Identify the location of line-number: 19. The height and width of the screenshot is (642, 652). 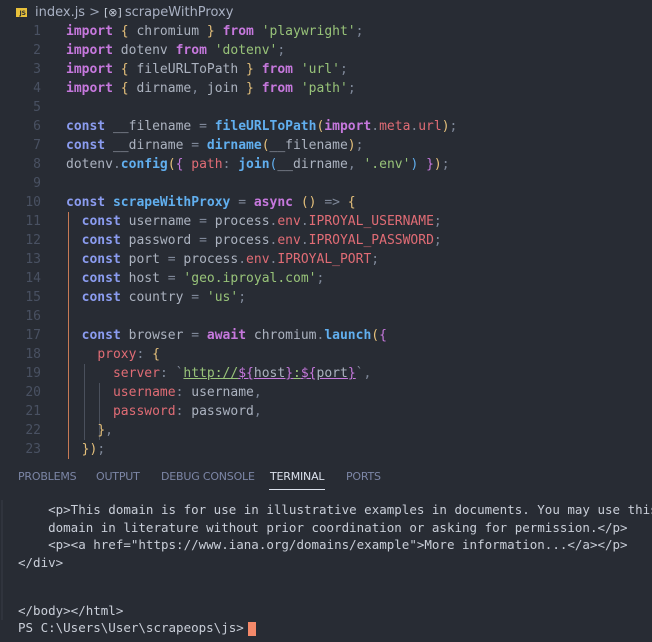
(33, 373).